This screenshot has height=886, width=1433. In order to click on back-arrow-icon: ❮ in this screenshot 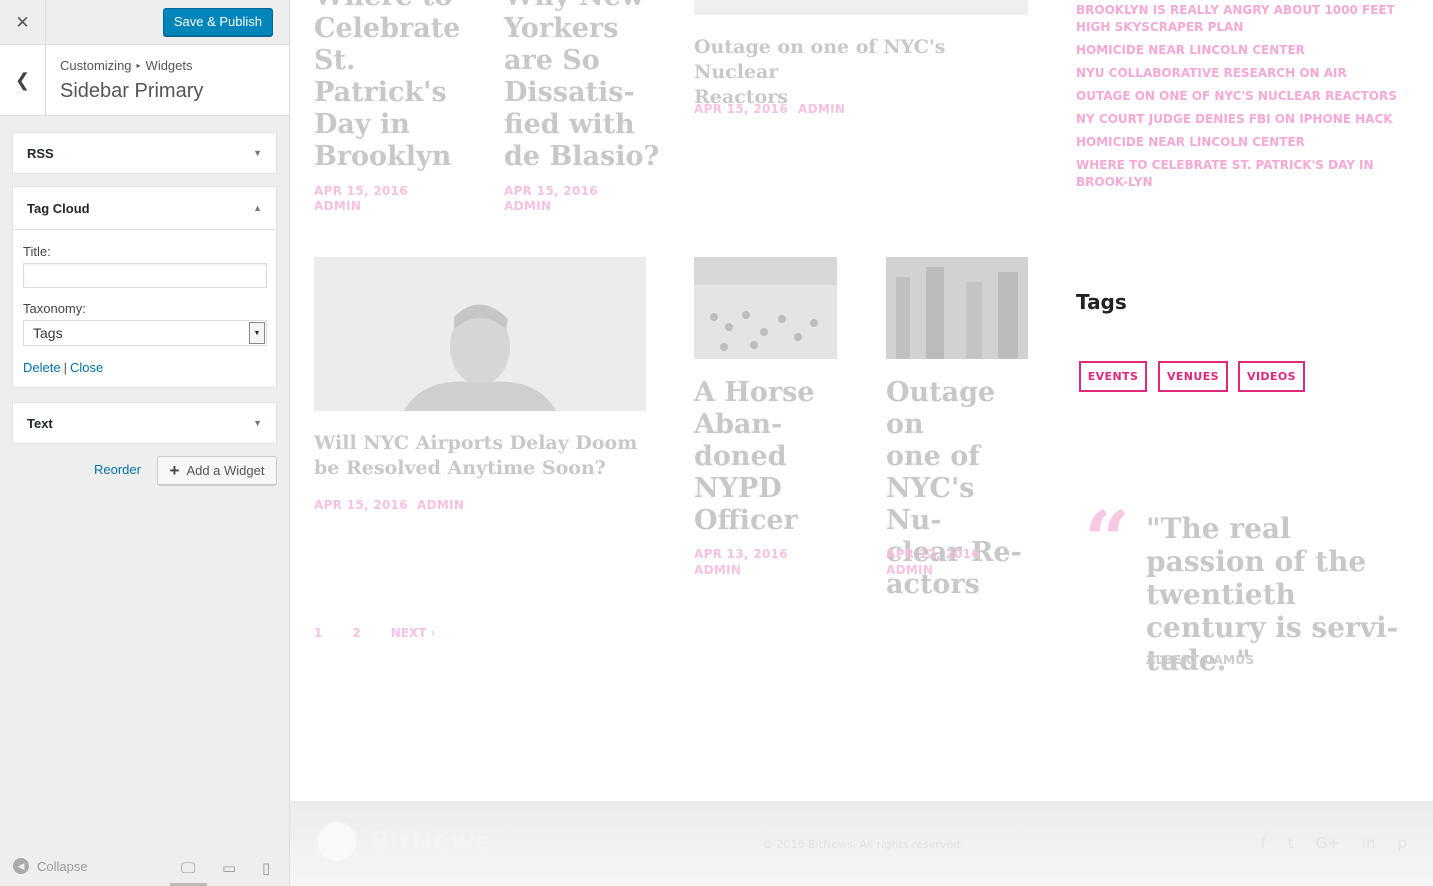, I will do `click(23, 80)`.